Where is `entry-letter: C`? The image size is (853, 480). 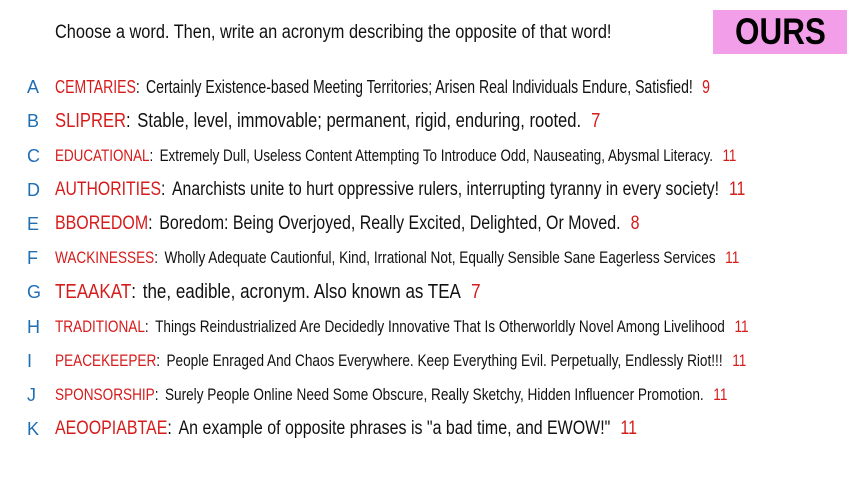 entry-letter: C is located at coordinates (33, 155).